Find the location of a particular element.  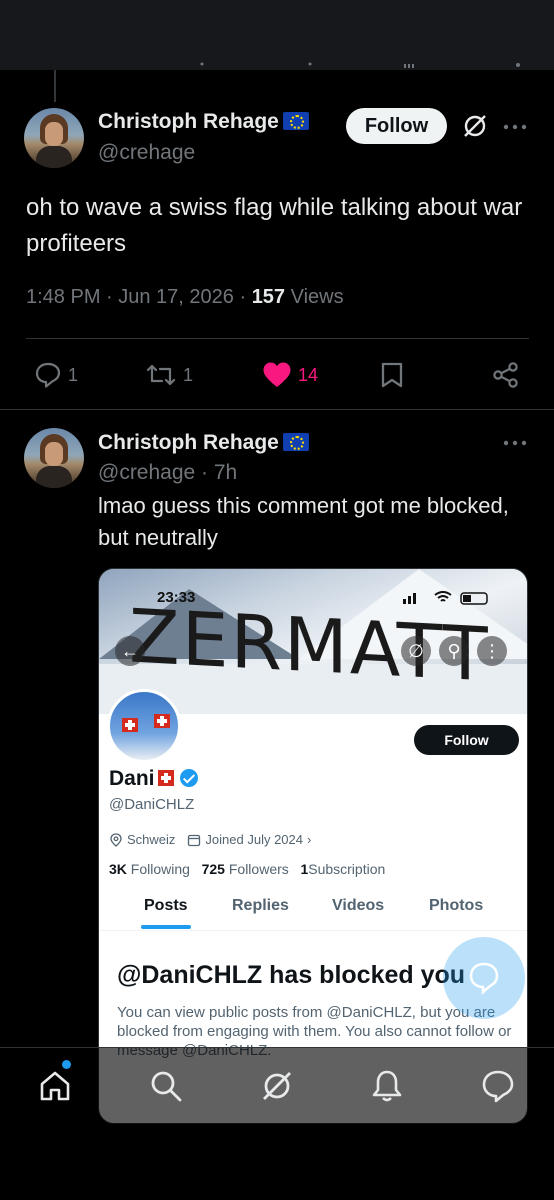

clipped-text-row is located at coordinates (360, 65).